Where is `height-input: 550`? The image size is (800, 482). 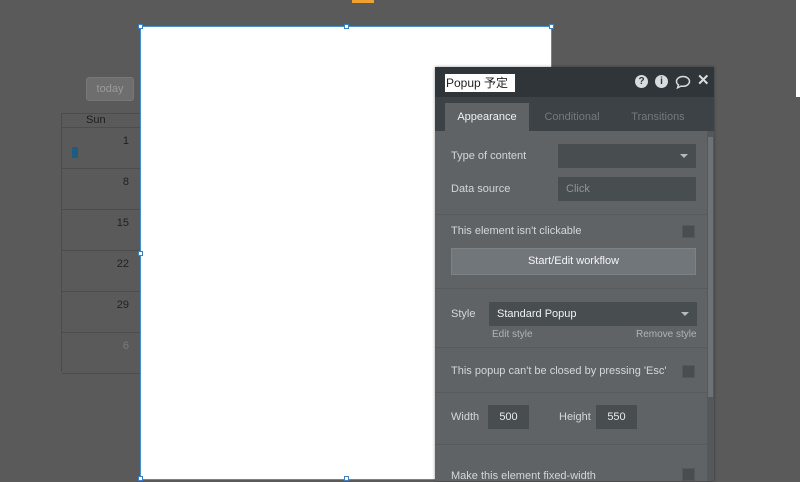 height-input: 550 is located at coordinates (616, 417).